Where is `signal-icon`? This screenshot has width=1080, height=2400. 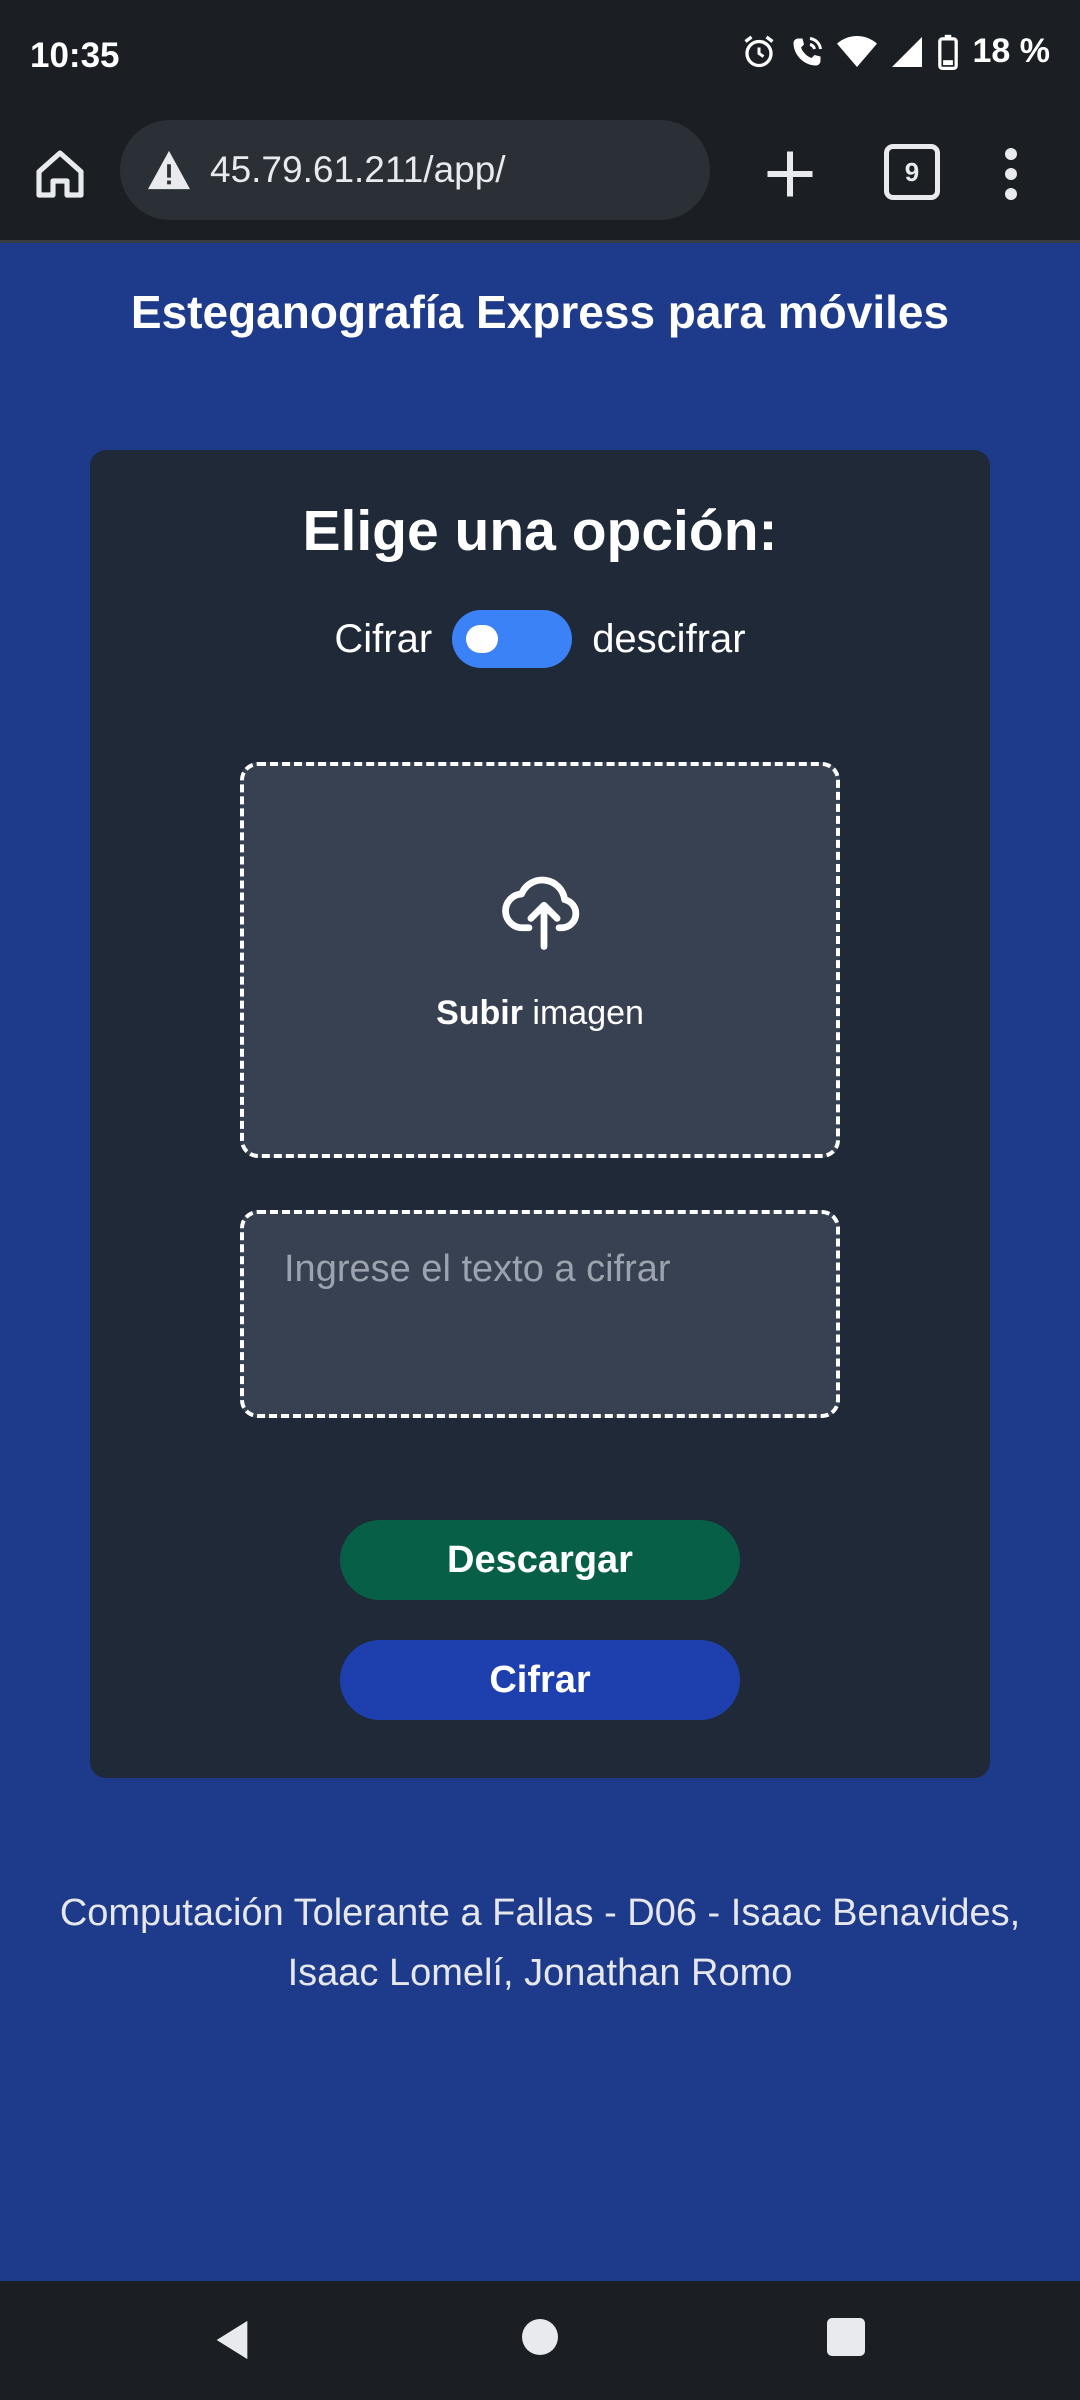 signal-icon is located at coordinates (906, 51).